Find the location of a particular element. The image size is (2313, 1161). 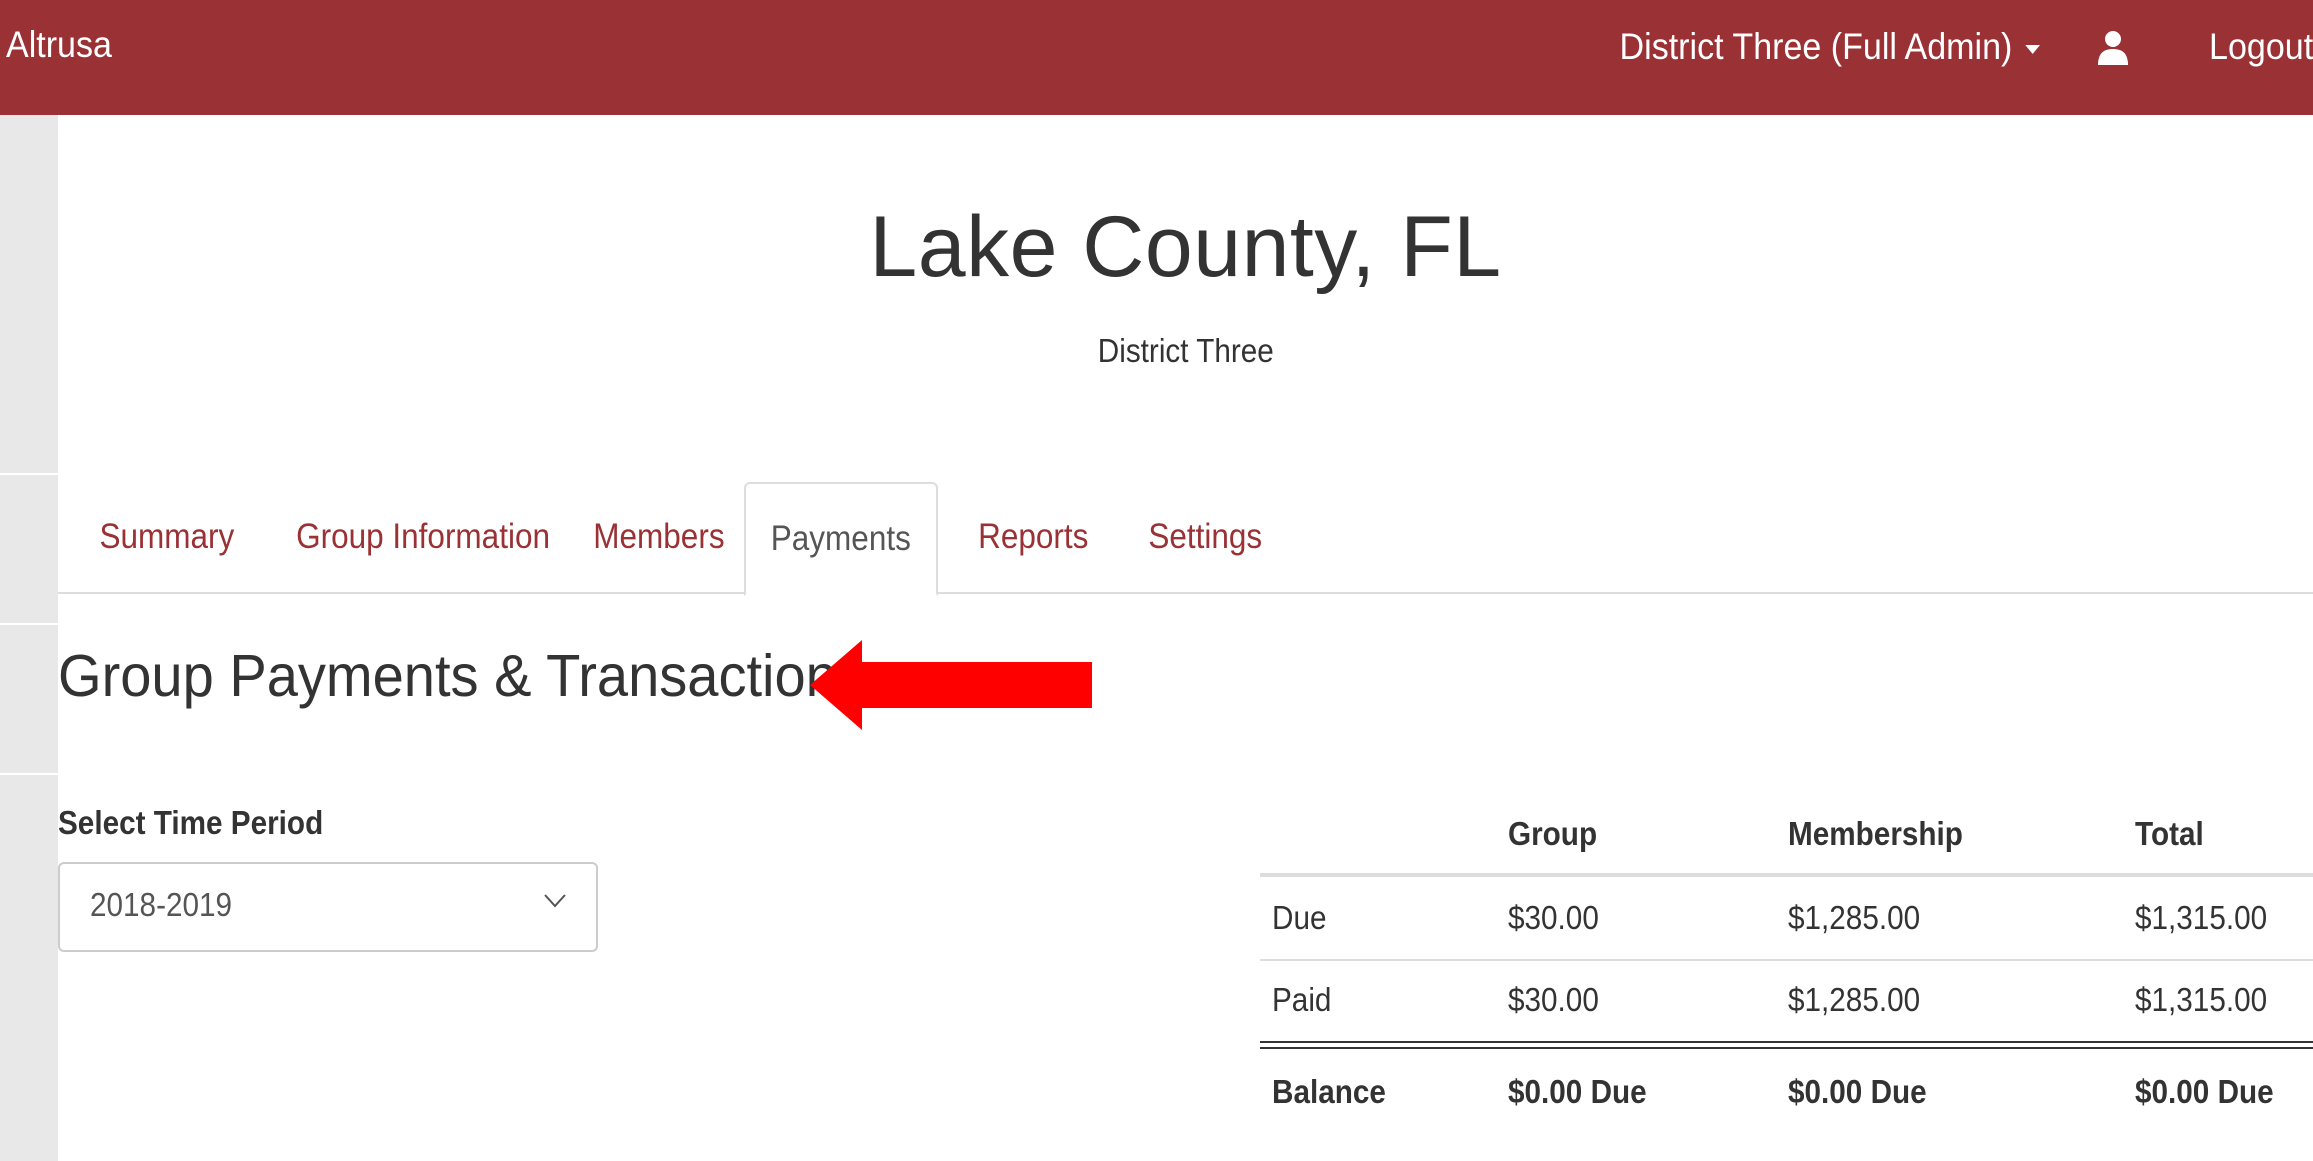

navbar-right: District Three (Full Admin) Logout is located at coordinates (1948, 47).